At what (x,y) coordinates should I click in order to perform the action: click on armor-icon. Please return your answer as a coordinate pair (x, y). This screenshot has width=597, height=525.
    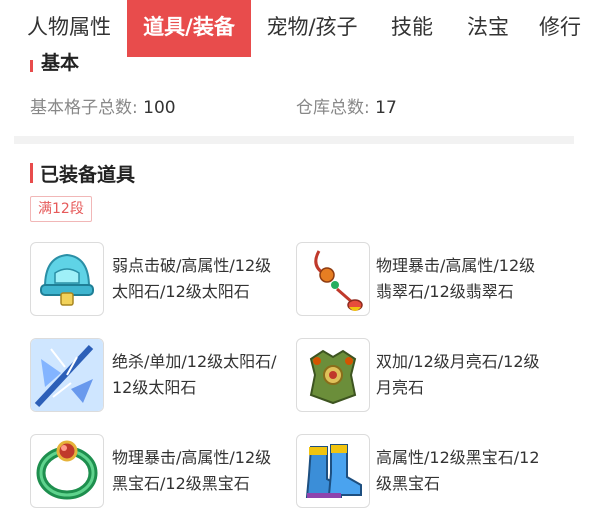
    Looking at the image, I should click on (333, 375).